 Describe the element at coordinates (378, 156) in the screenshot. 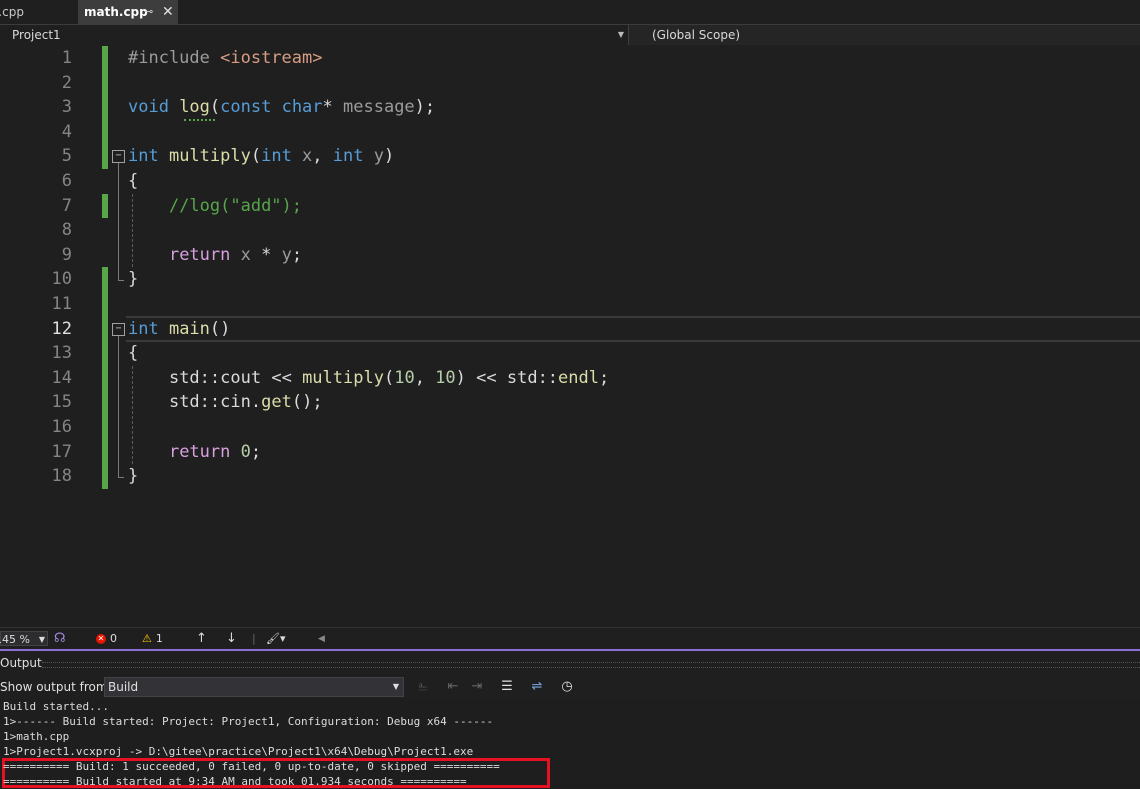

I see `code-token: y` at that location.